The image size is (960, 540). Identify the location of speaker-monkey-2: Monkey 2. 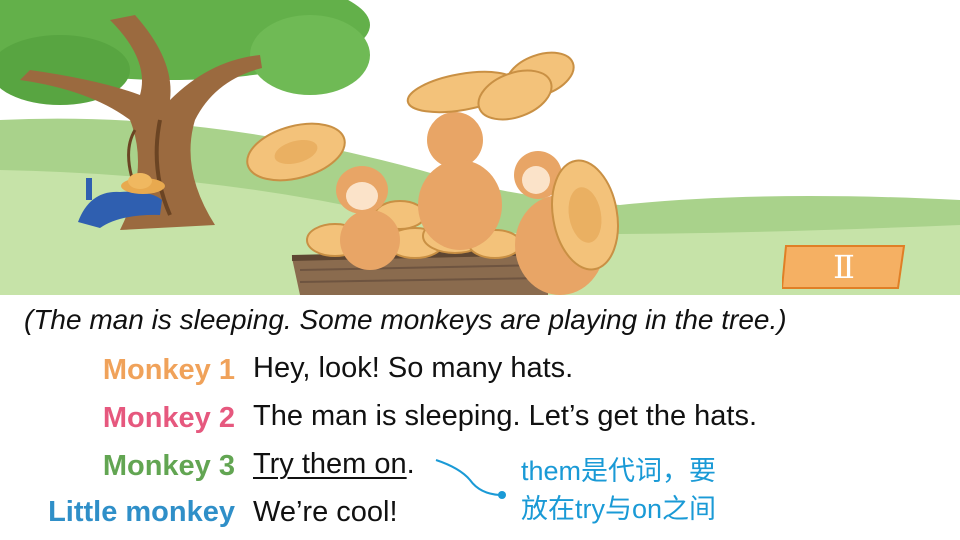
(168, 418).